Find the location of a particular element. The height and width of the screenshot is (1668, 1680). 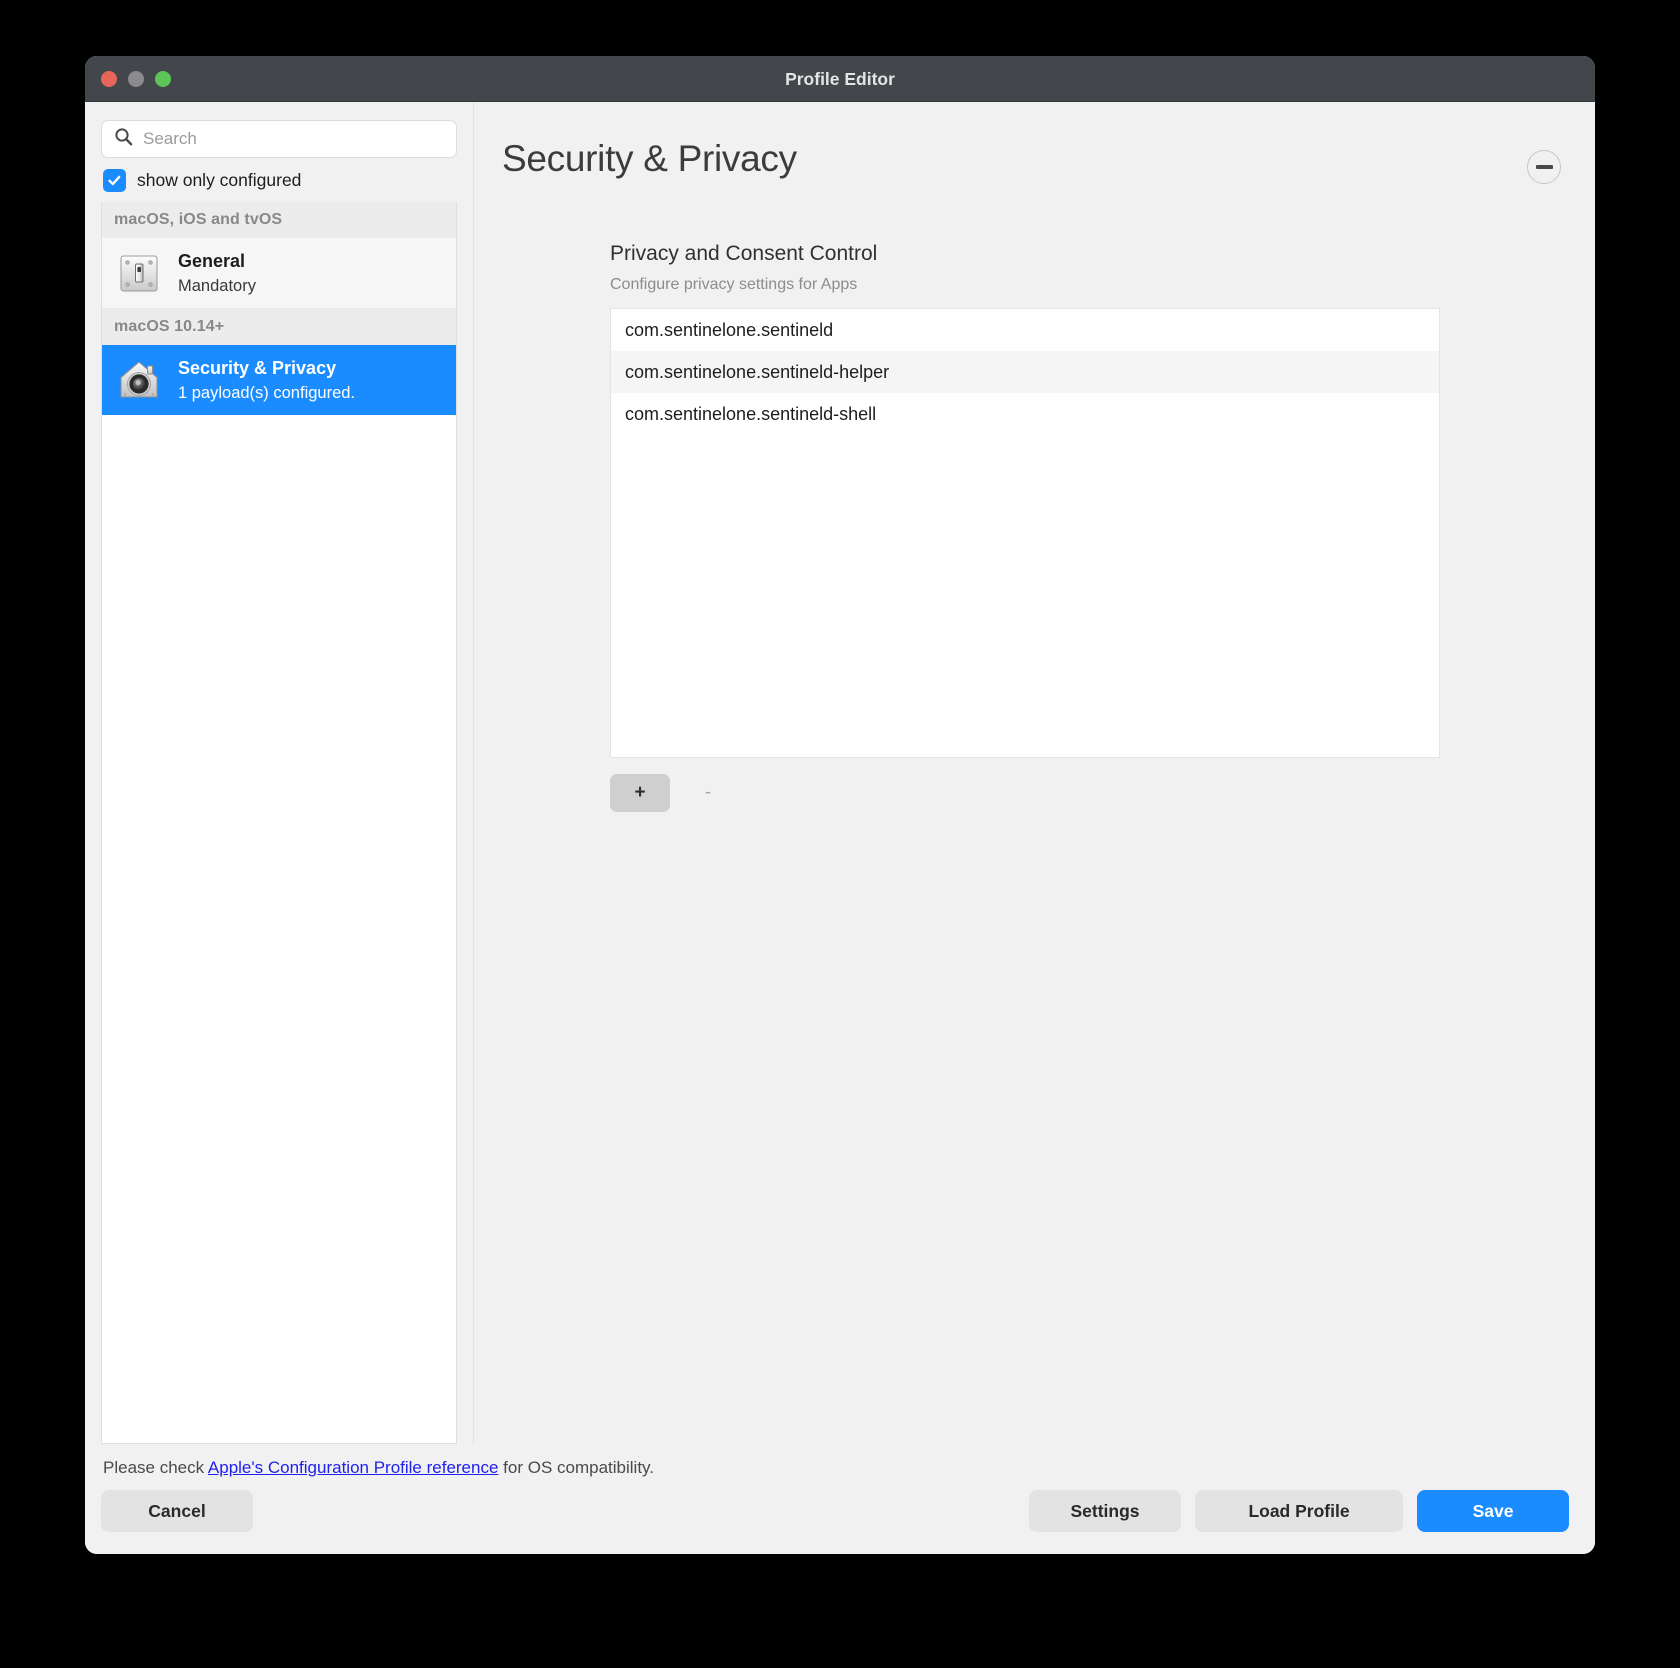

footer-right-buttons: Settings Load Profile Save is located at coordinates (1299, 1511).